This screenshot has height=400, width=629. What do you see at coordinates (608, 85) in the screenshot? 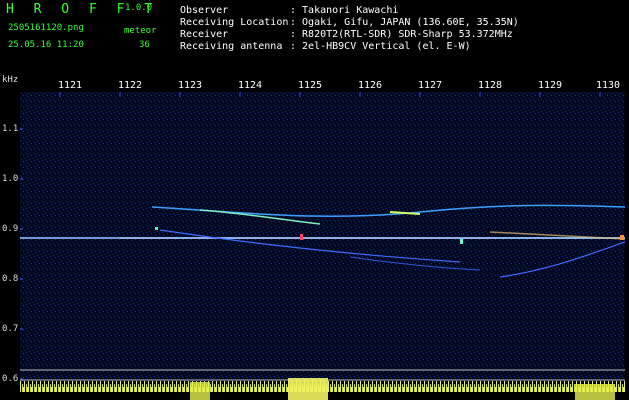
I see `x-tick-1130: 1130` at bounding box center [608, 85].